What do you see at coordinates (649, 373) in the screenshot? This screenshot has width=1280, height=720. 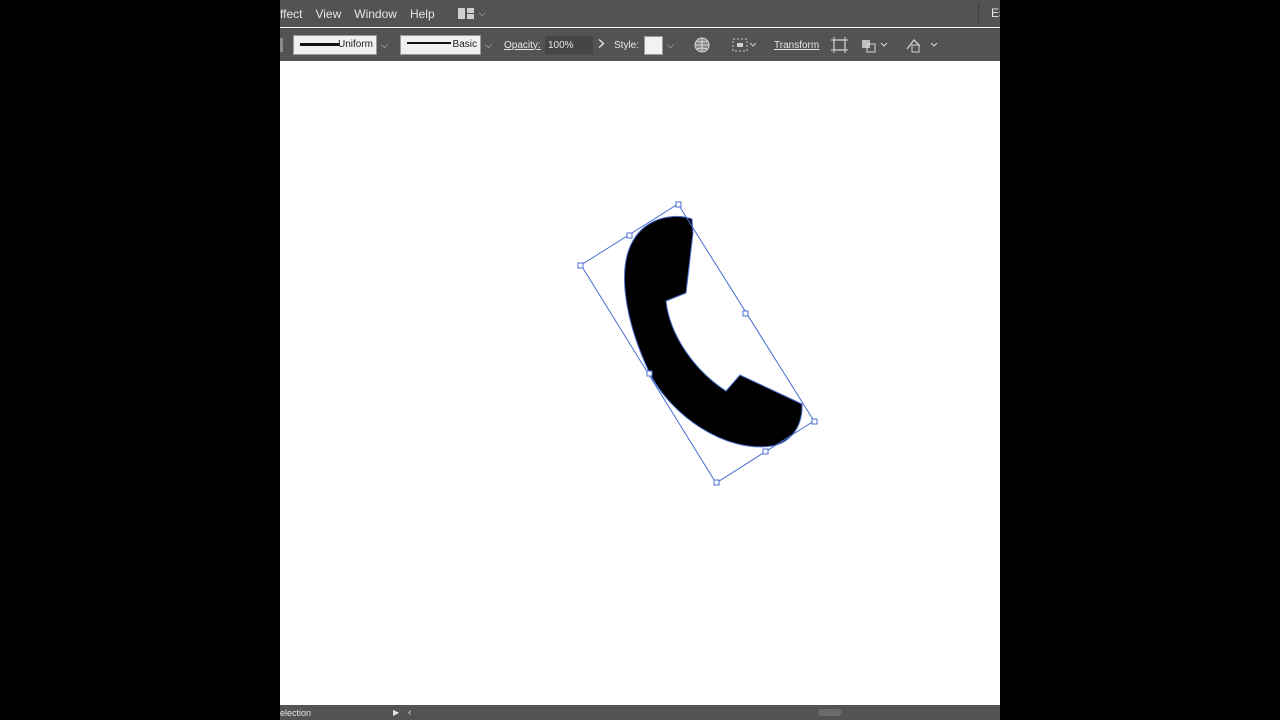 I see `handle-left-mid` at bounding box center [649, 373].